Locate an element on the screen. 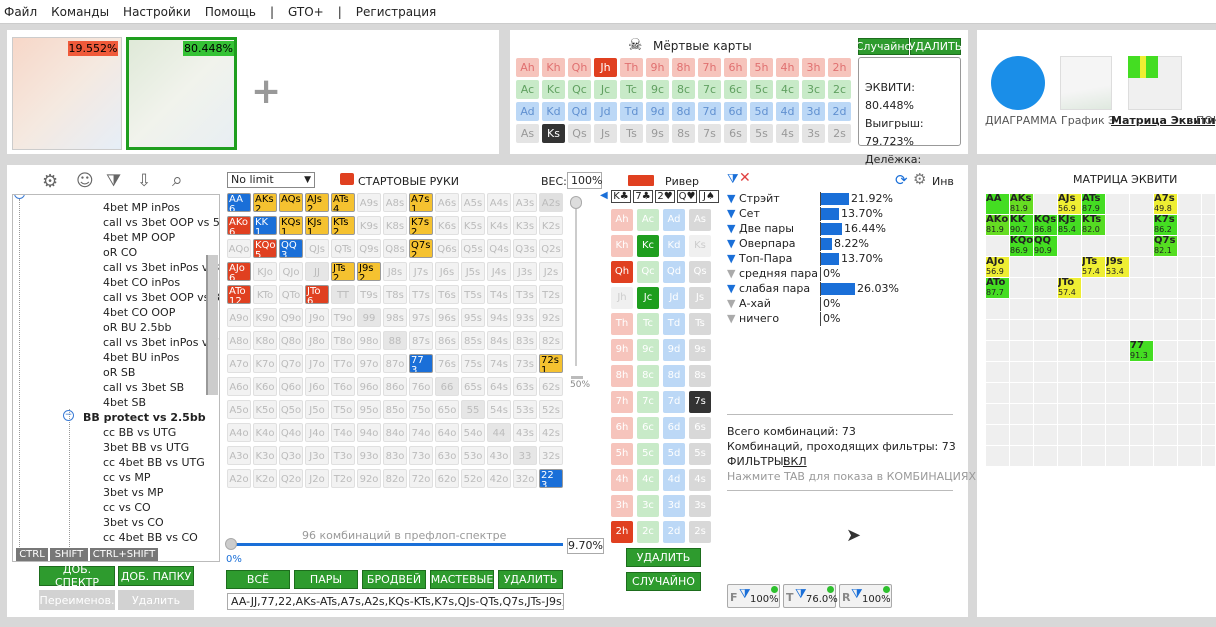  hand-cell: K7o is located at coordinates (265, 363).